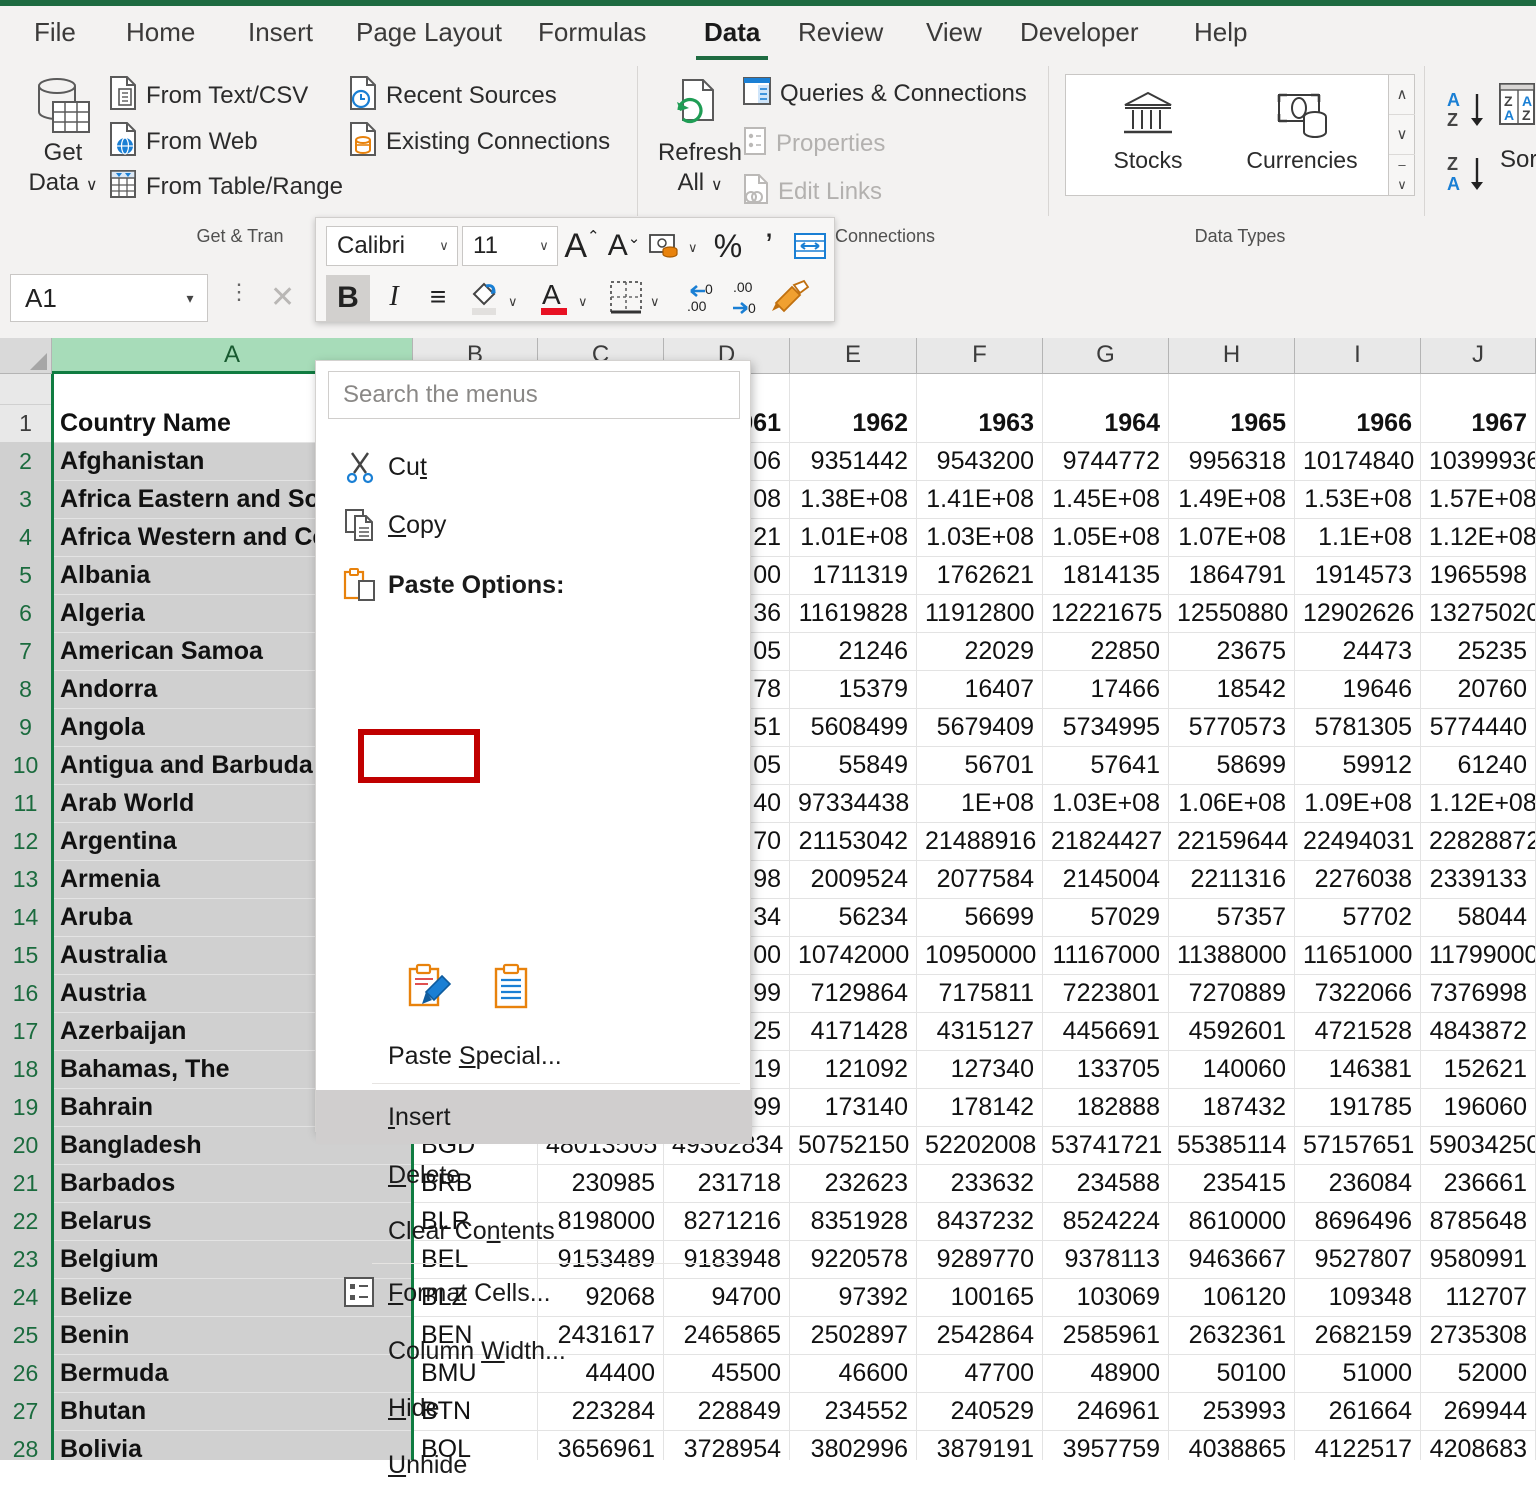 This screenshot has height=1493, width=1536. What do you see at coordinates (26, 614) in the screenshot?
I see `row-header-6: 6` at bounding box center [26, 614].